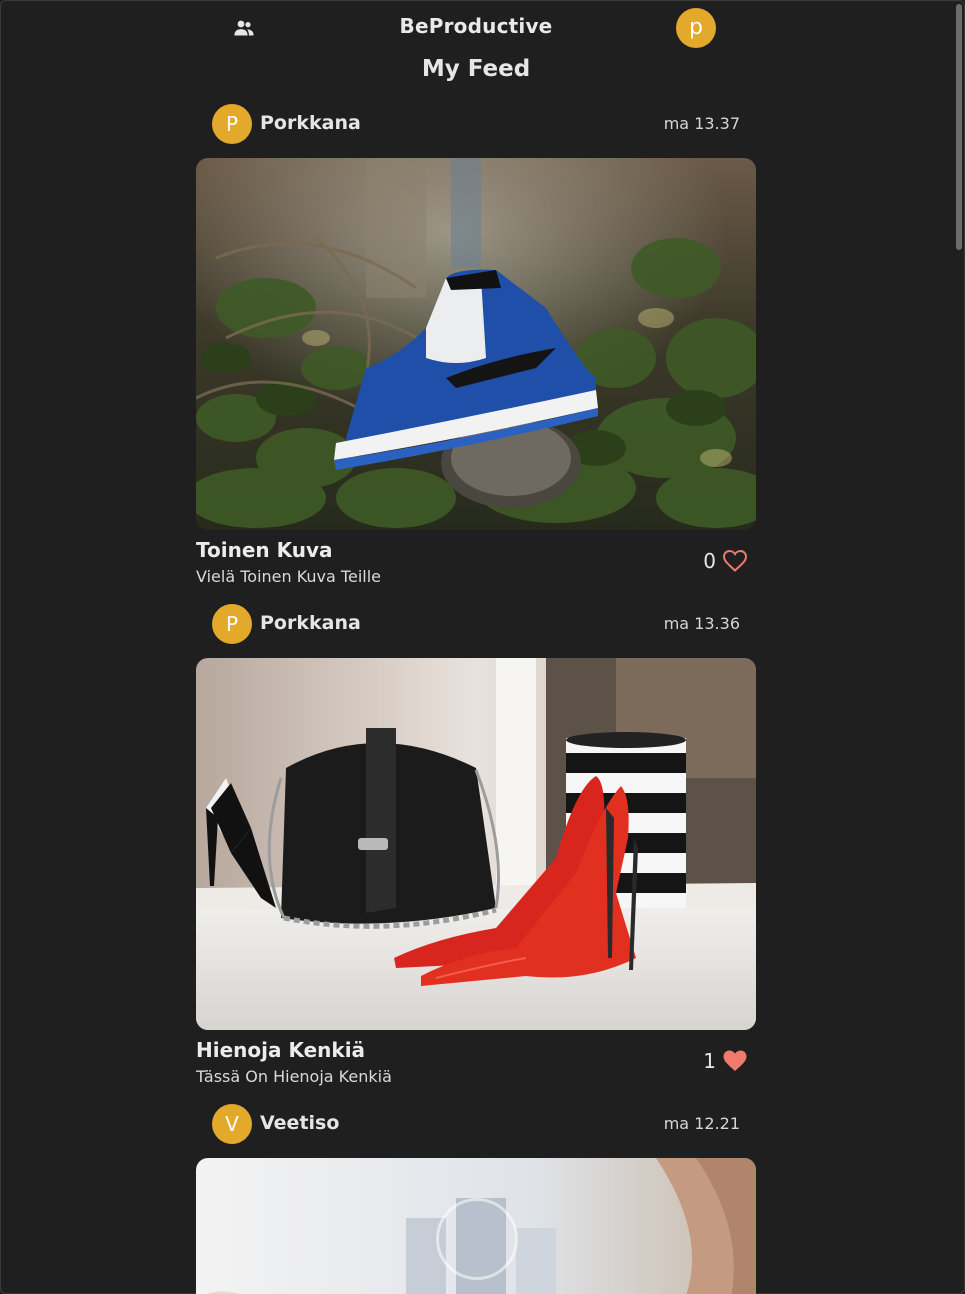 This screenshot has width=965, height=1294. Describe the element at coordinates (701, 1123) in the screenshot. I see `post-time: ma 12.21` at that location.